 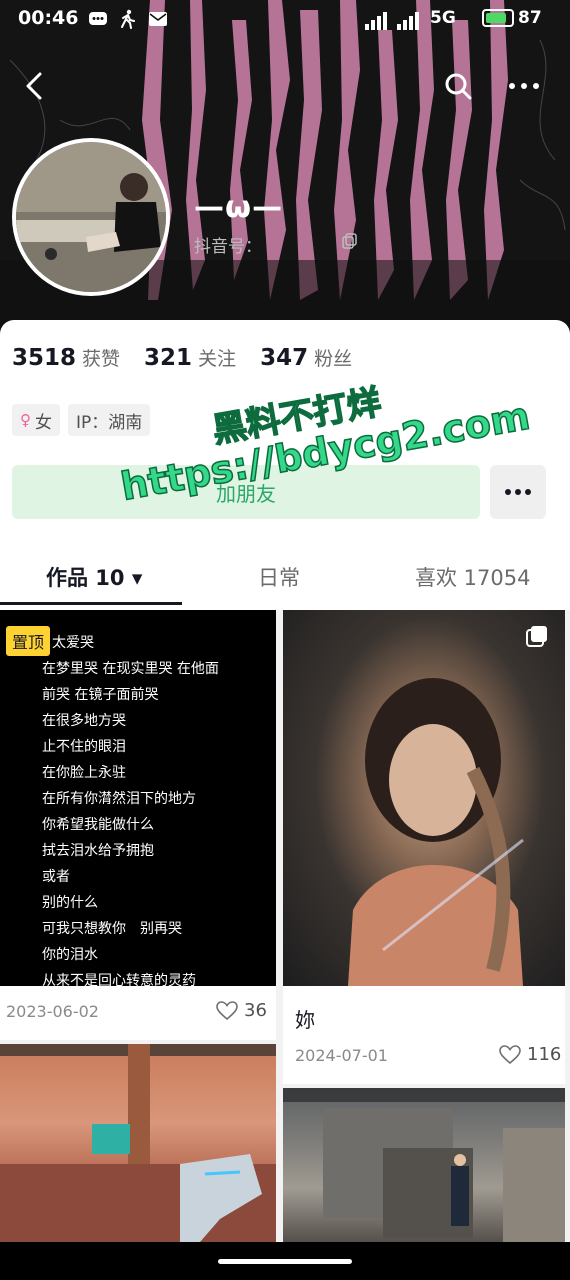 What do you see at coordinates (73, 643) in the screenshot?
I see `lyric-line: 太爱哭` at bounding box center [73, 643].